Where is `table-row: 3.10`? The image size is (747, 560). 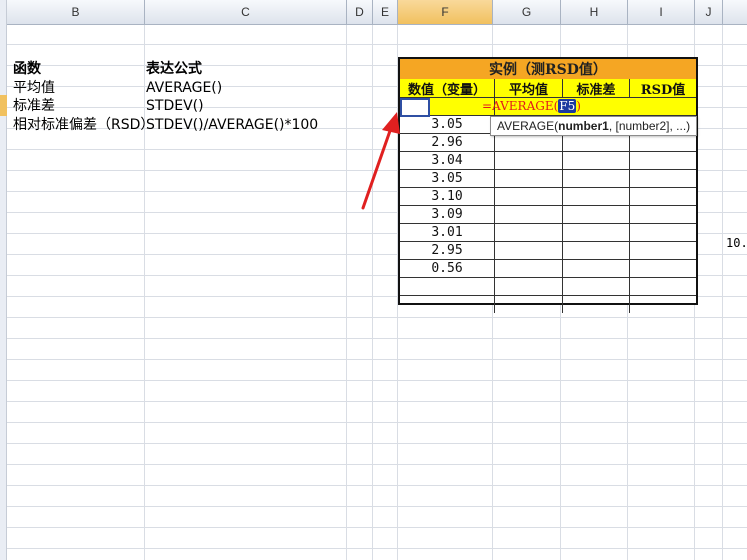 table-row: 3.10 is located at coordinates (548, 197).